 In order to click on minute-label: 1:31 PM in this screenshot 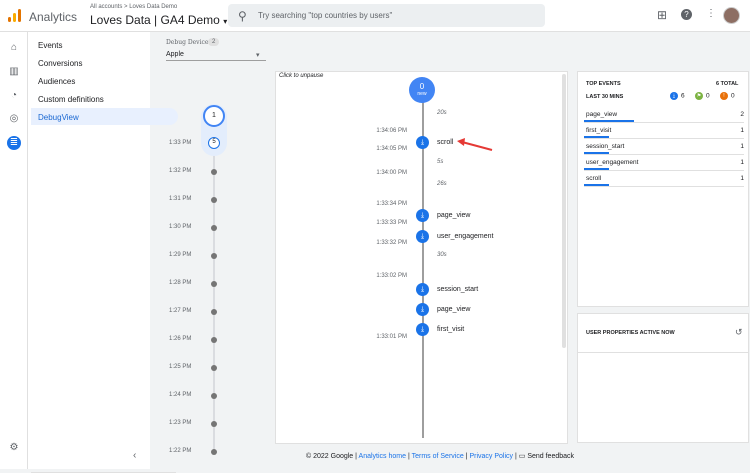, I will do `click(180, 199)`.